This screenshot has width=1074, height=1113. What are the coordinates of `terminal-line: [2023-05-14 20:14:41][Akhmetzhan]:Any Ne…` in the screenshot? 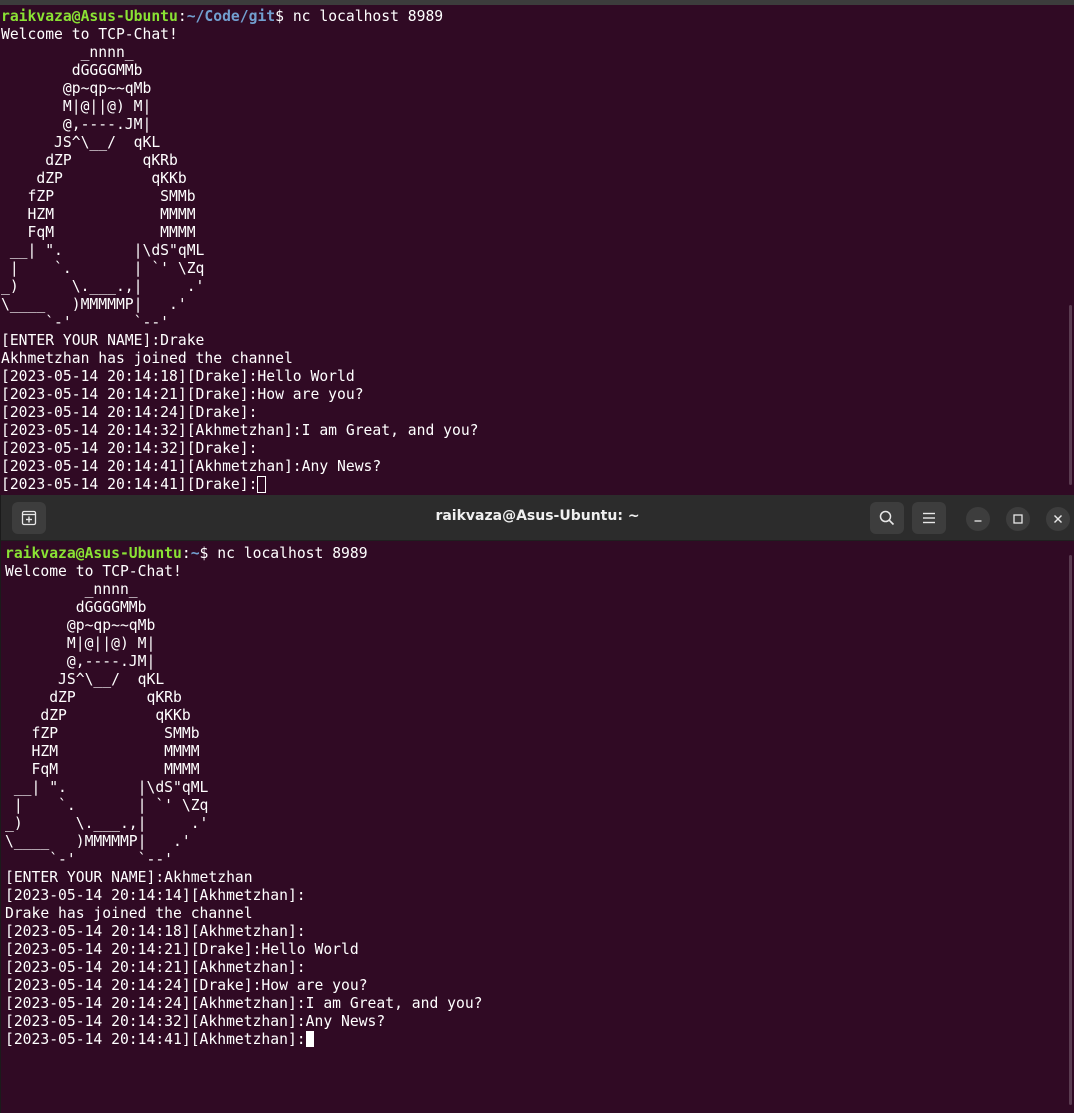 It's located at (191, 466).